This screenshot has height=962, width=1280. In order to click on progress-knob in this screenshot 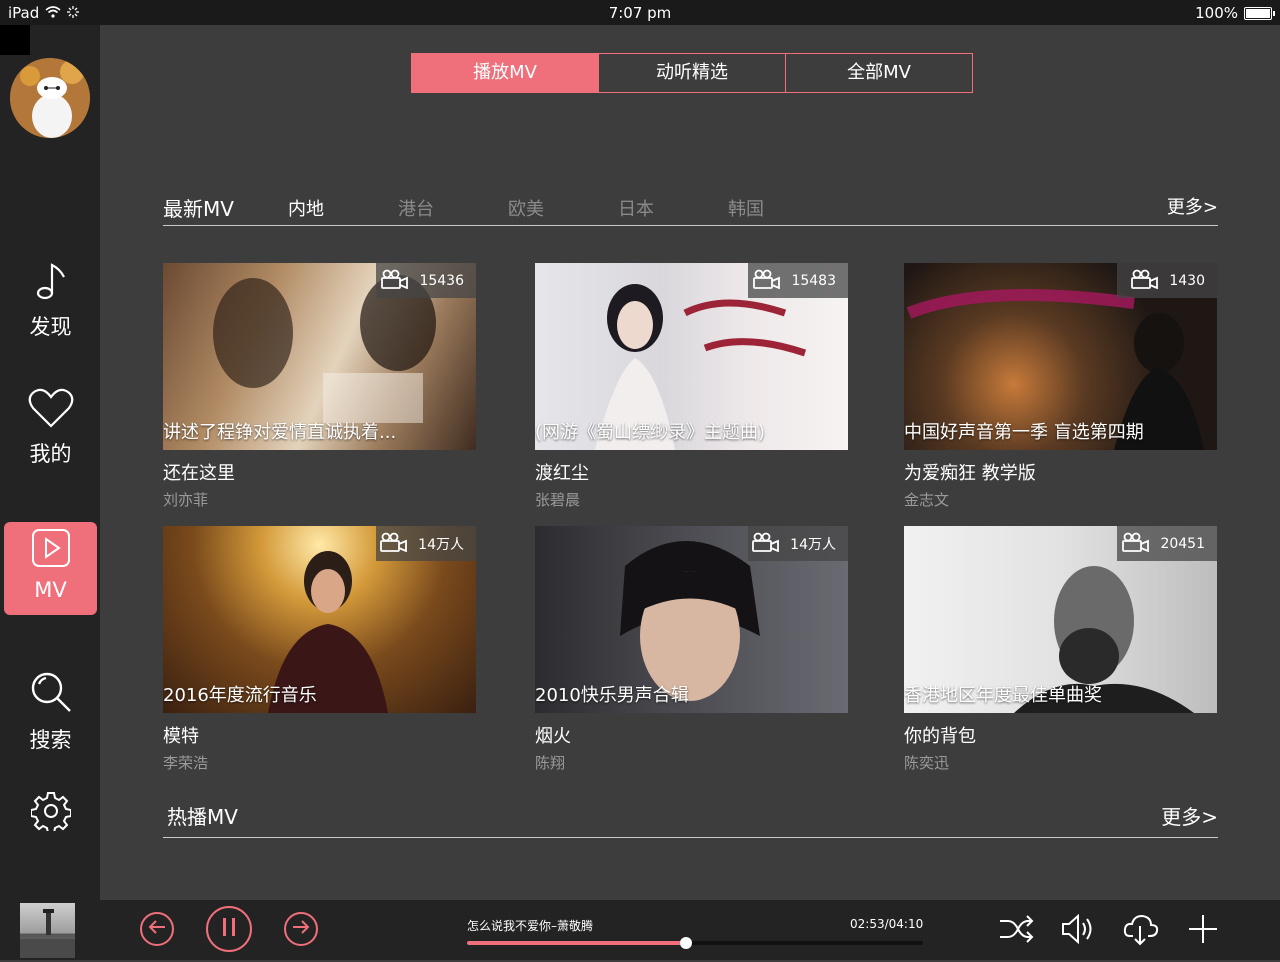, I will do `click(685, 943)`.